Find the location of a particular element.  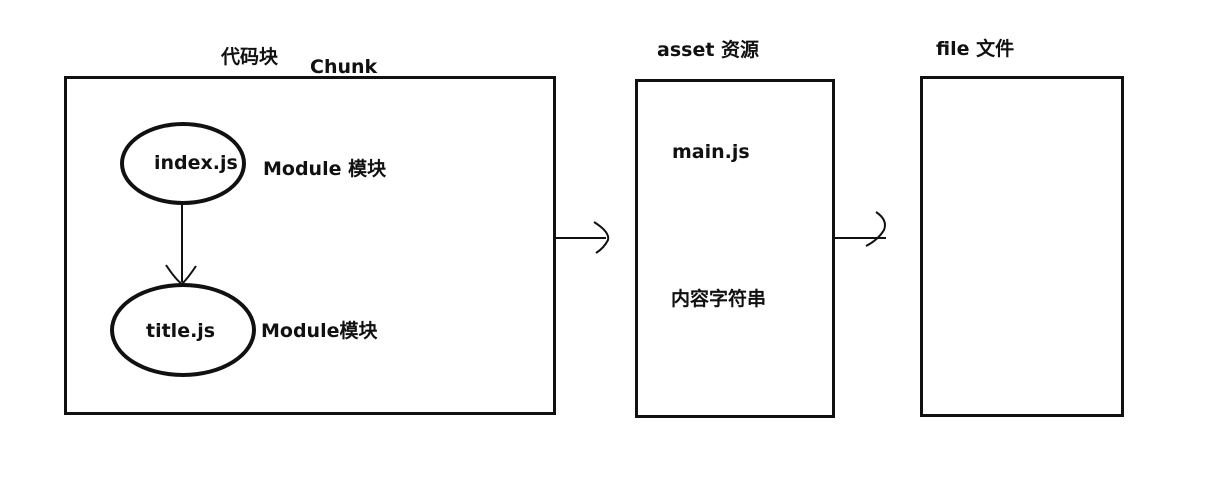

module-title-name: title.js is located at coordinates (181, 331).